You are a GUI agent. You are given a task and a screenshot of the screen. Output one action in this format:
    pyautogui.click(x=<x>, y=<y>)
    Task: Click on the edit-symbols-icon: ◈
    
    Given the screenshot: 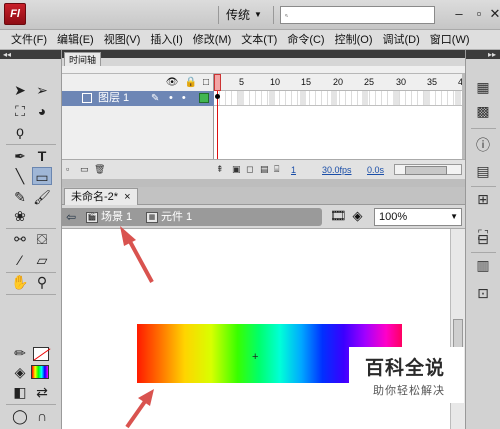 What is the action you would take?
    pyautogui.click(x=358, y=216)
    